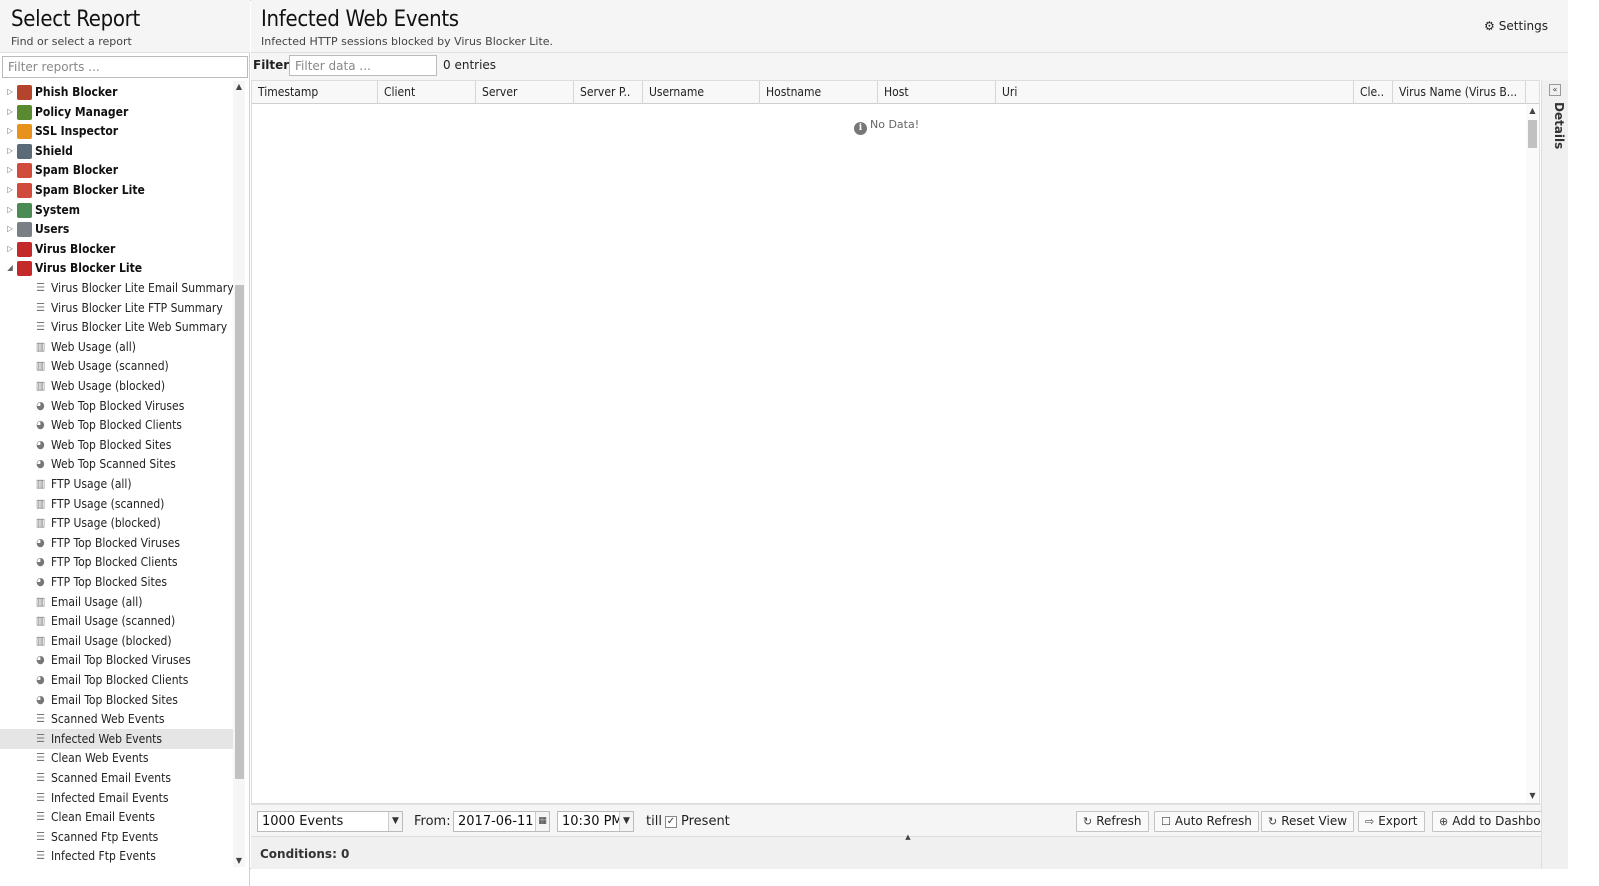 Image resolution: width=1599 pixels, height=886 pixels. I want to click on grid-scroll-thumb, so click(1532, 134).